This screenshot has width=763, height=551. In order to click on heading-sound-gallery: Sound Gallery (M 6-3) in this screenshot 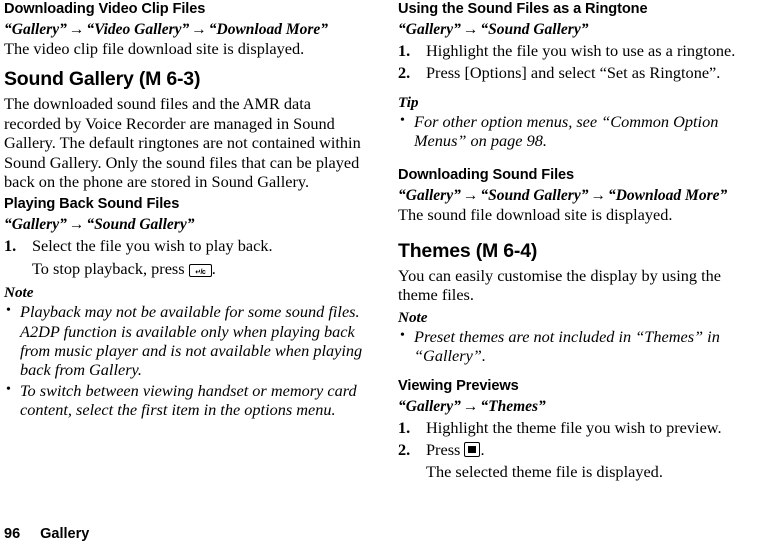, I will do `click(102, 79)`.